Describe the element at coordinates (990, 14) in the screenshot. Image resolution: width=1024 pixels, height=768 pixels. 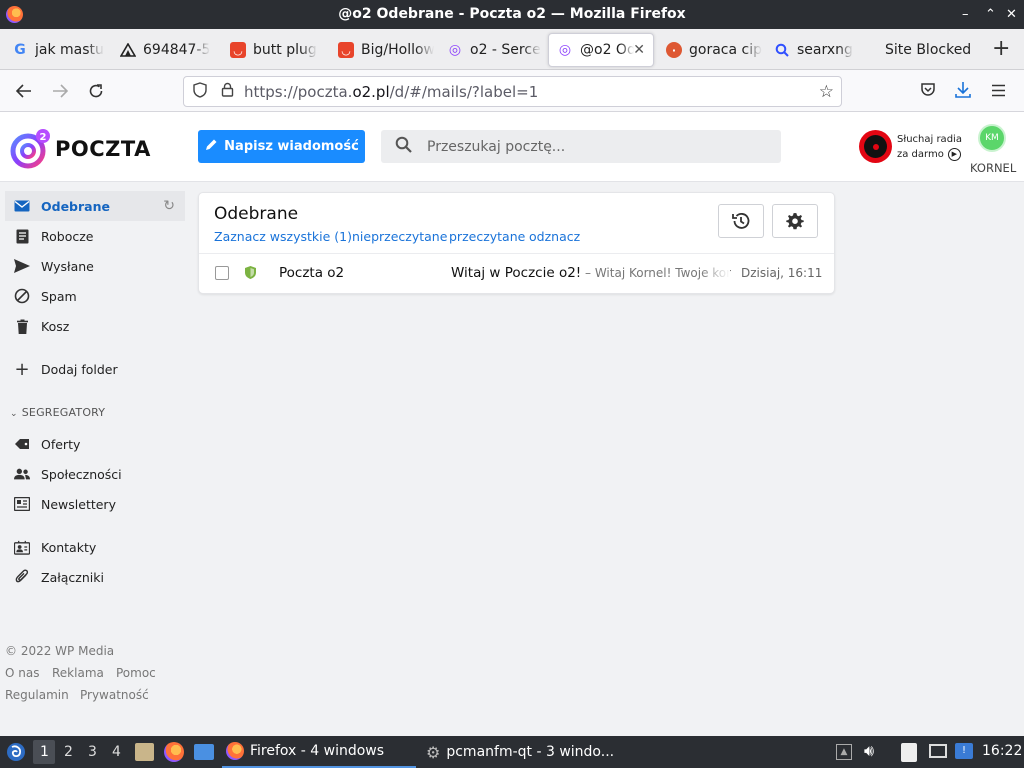
I see `maximize-button: ⌃` at that location.